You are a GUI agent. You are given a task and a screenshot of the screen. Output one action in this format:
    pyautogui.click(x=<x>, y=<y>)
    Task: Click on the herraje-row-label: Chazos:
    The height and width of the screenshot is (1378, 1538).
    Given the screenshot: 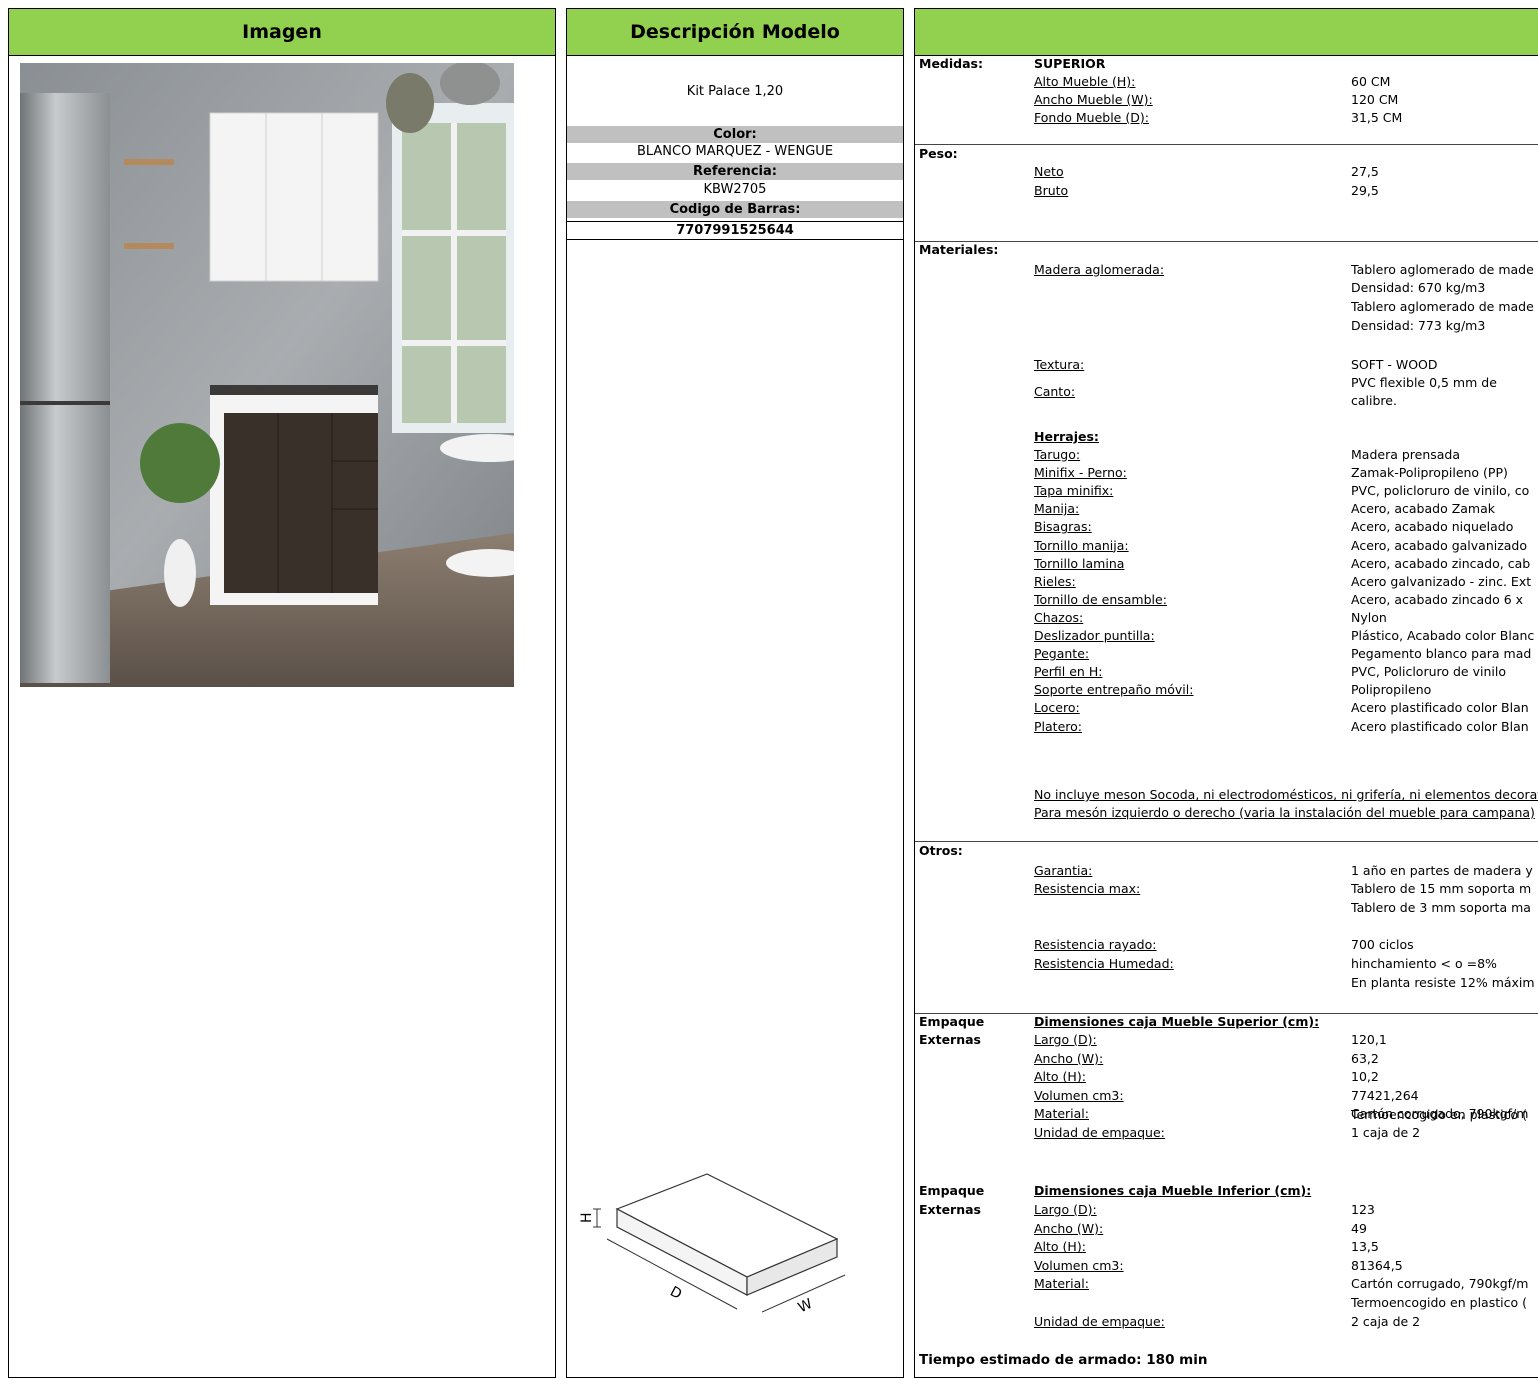 What is the action you would take?
    pyautogui.click(x=1059, y=617)
    